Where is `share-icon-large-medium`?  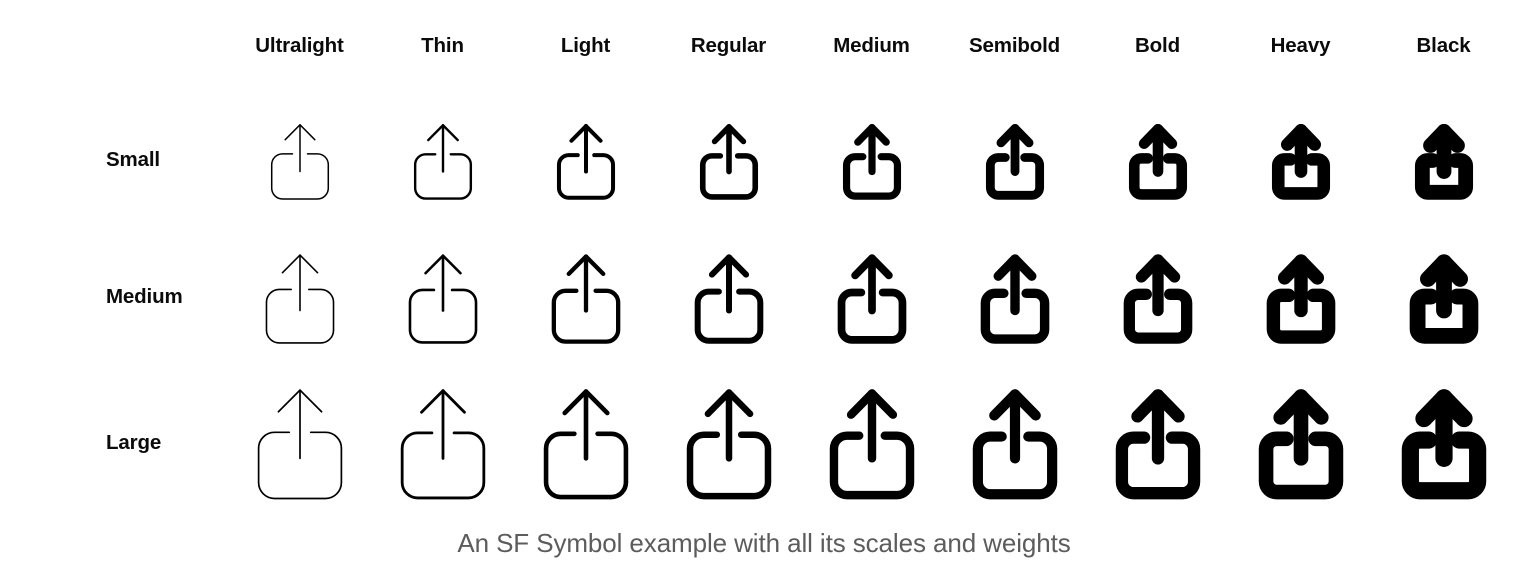 share-icon-large-medium is located at coordinates (871, 444).